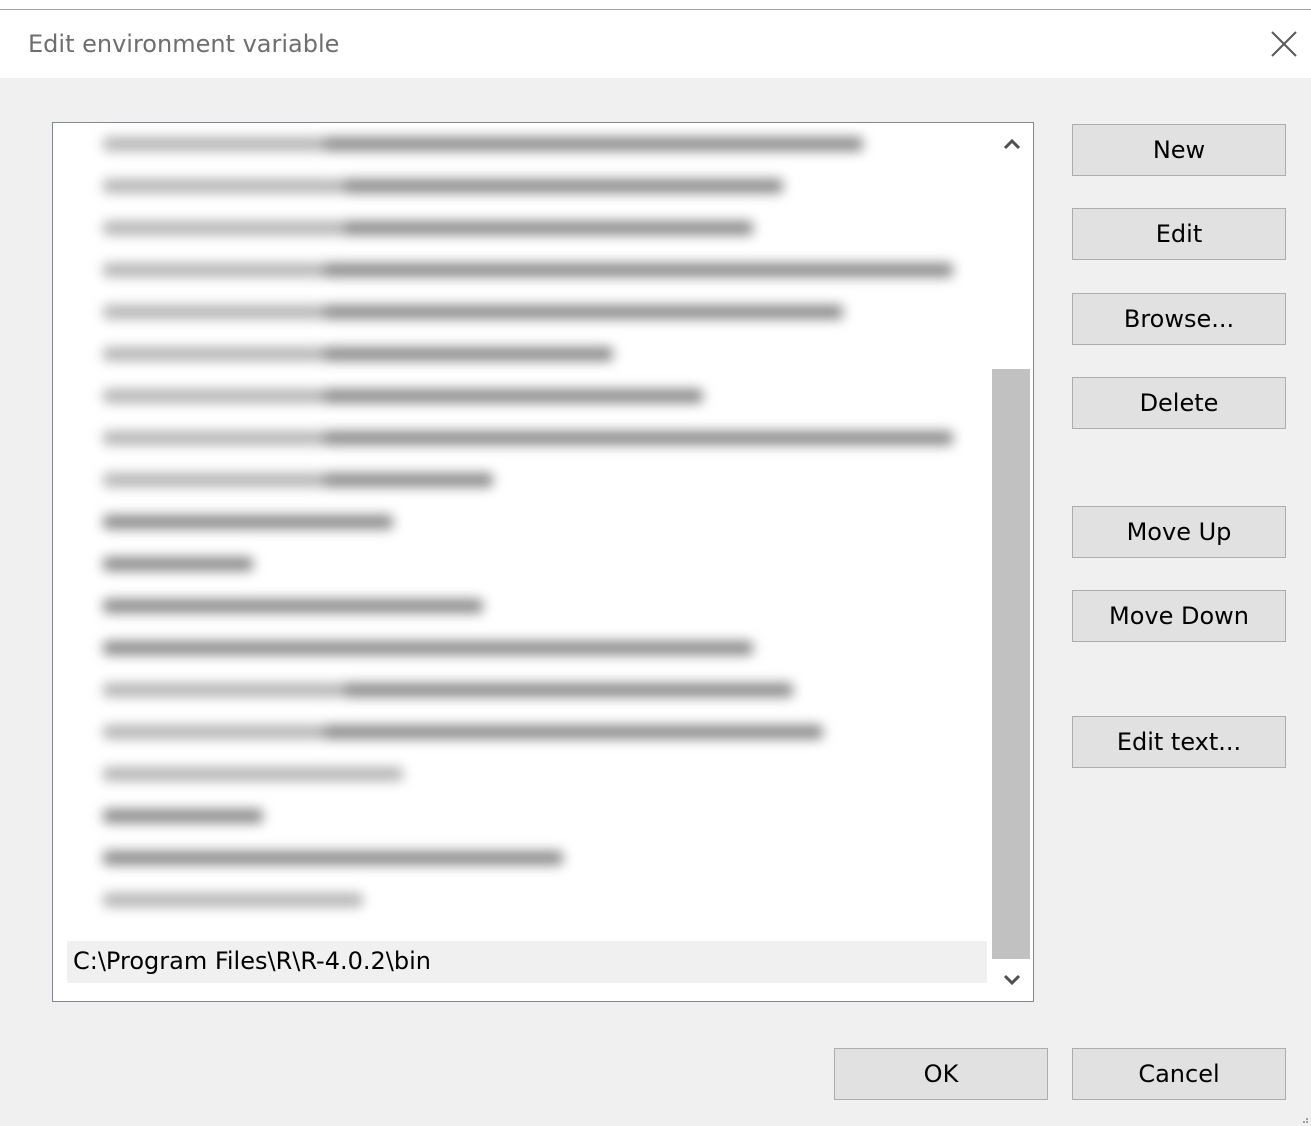 This screenshot has width=1311, height=1126. I want to click on close-button, so click(1284, 44).